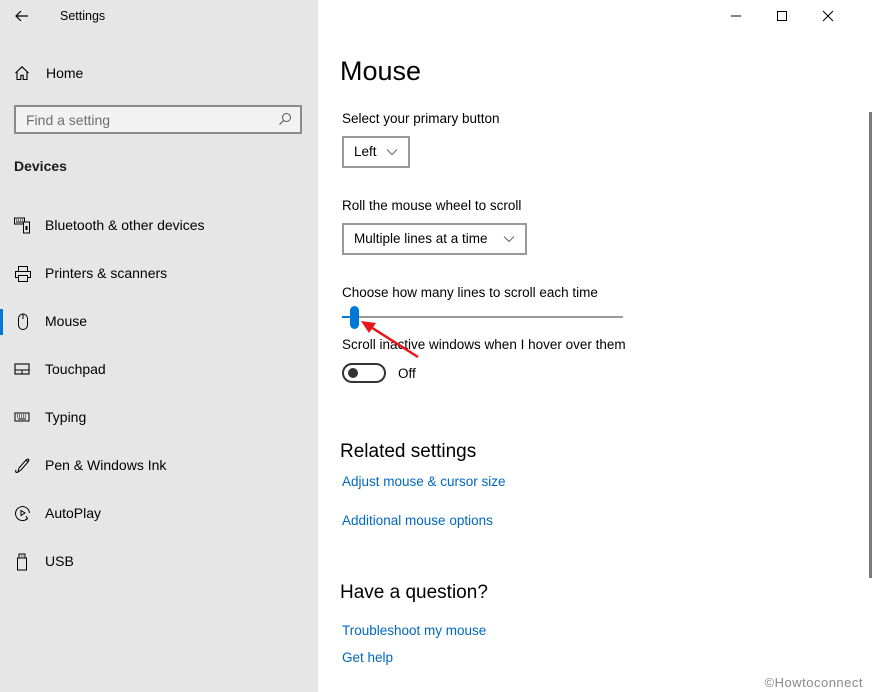  I want to click on sidebar-item-printers: Printers & scanners, so click(159, 273).